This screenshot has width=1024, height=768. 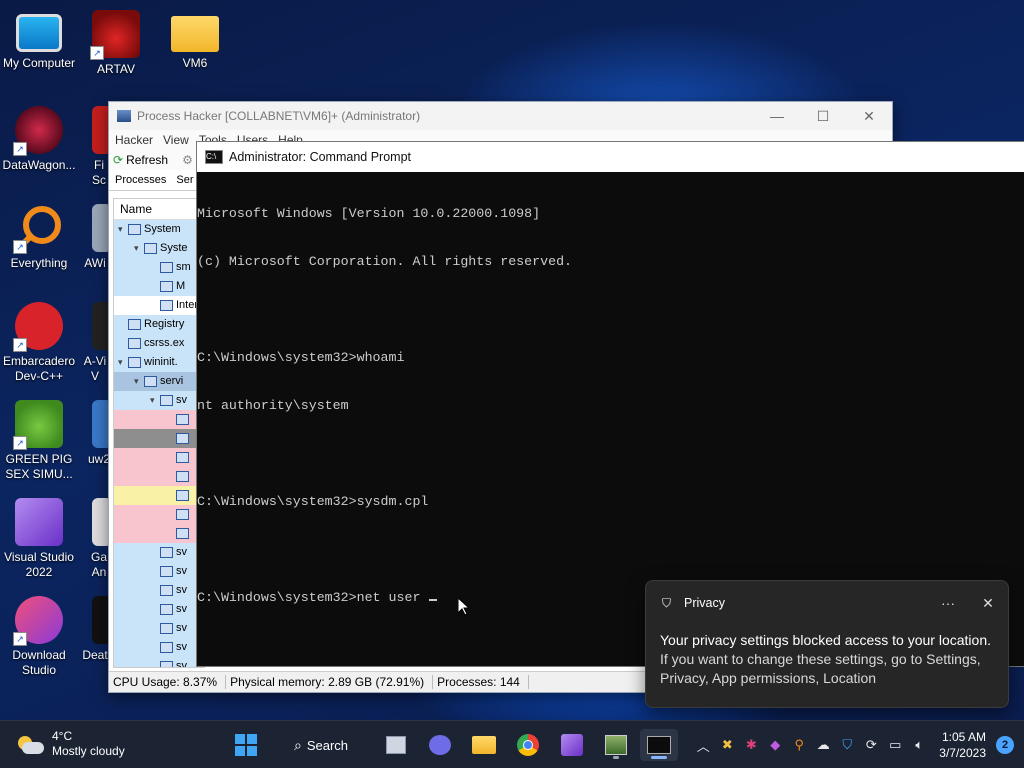 I want to click on menu-view: View, so click(x=176, y=140).